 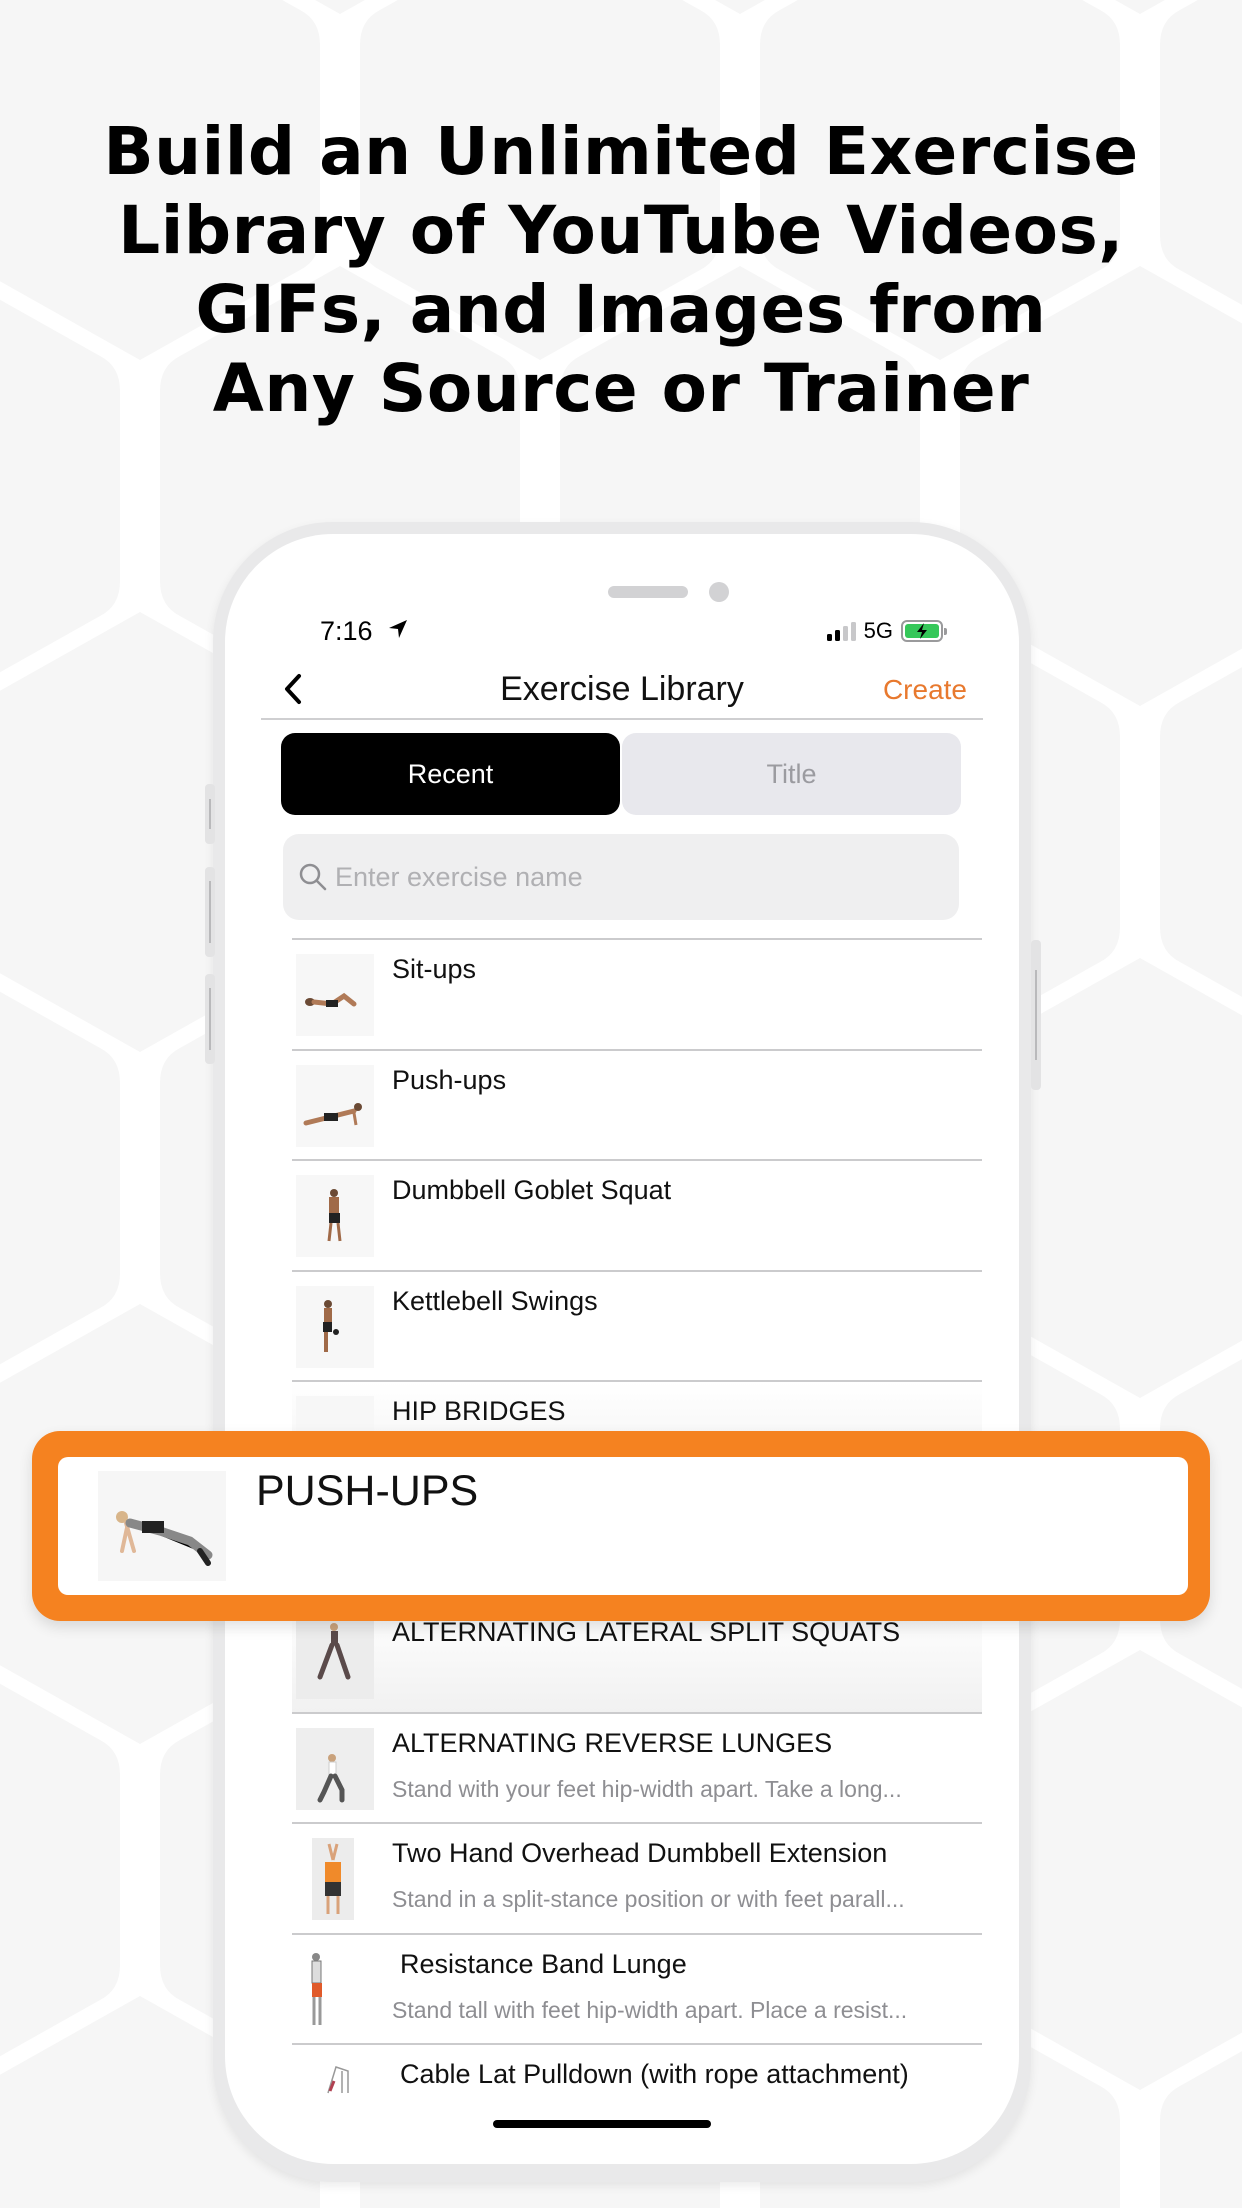 I want to click on lateral-split-squat-figure-icon, so click(x=334, y=1651).